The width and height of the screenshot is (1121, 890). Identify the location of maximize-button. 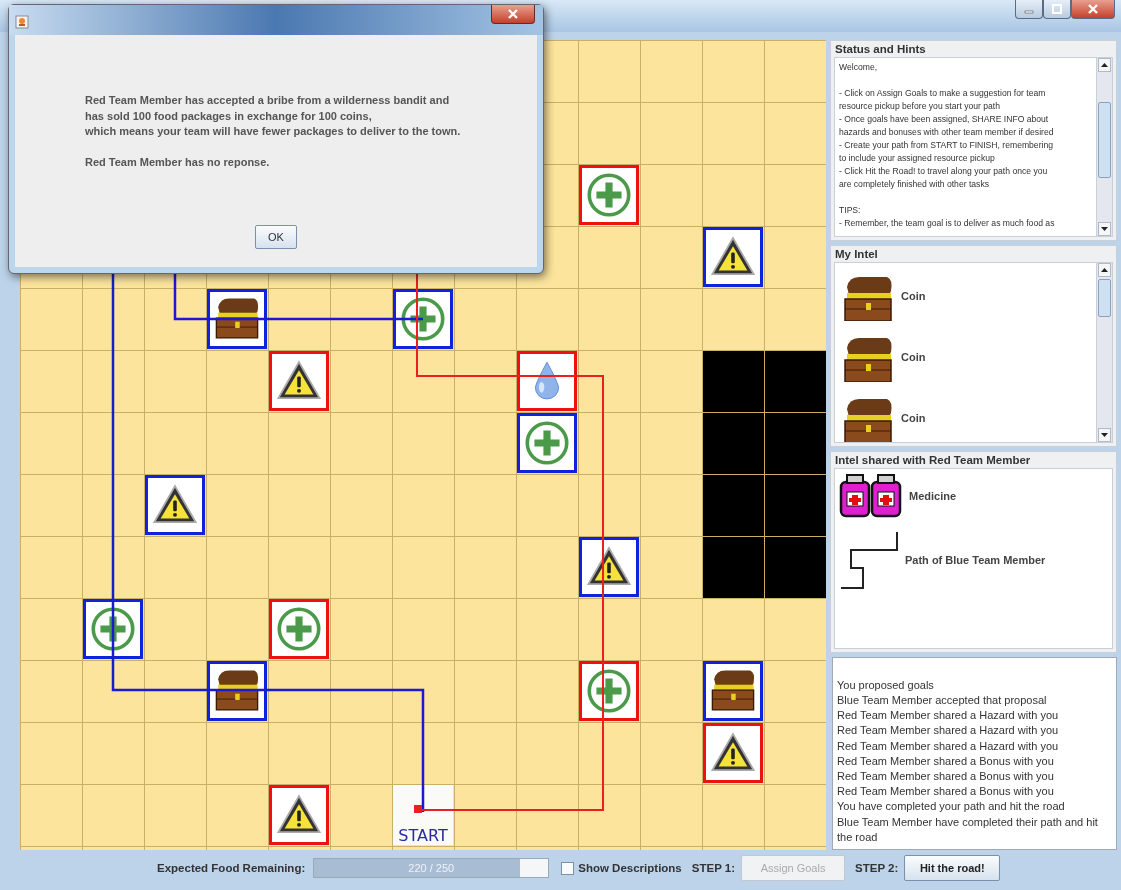
(1057, 9).